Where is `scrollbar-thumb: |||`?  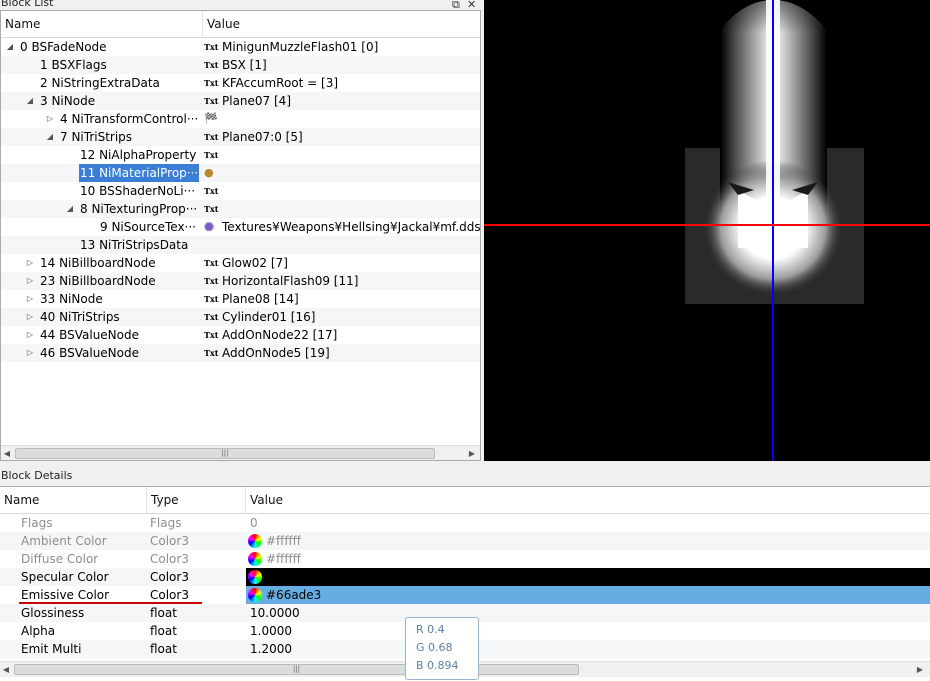 scrollbar-thumb: ||| is located at coordinates (225, 453).